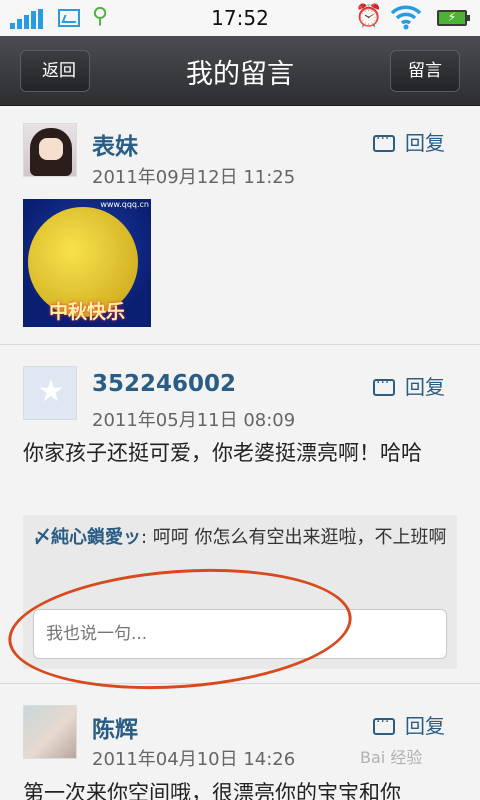  I want to click on battery-charging-icon: ⚡, so click(453, 18).